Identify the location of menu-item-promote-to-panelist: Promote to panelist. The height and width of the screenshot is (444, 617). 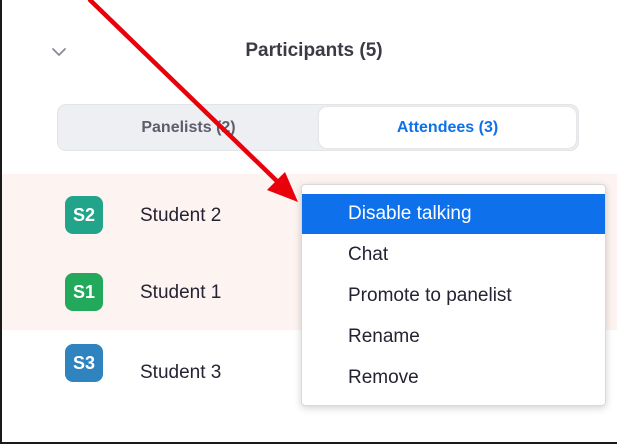
(453, 295).